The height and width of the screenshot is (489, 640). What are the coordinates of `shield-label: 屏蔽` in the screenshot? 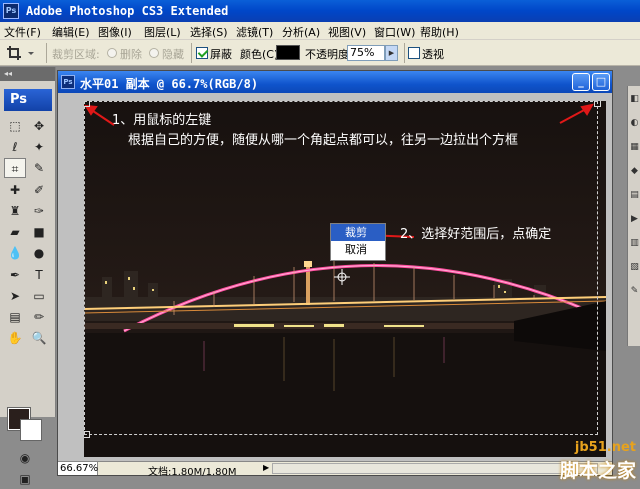 It's located at (221, 54).